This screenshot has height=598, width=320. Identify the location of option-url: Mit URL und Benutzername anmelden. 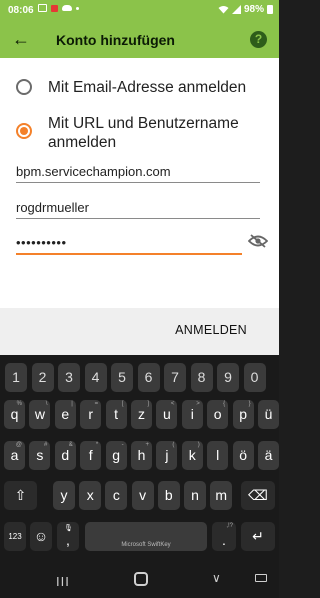
(144, 133).